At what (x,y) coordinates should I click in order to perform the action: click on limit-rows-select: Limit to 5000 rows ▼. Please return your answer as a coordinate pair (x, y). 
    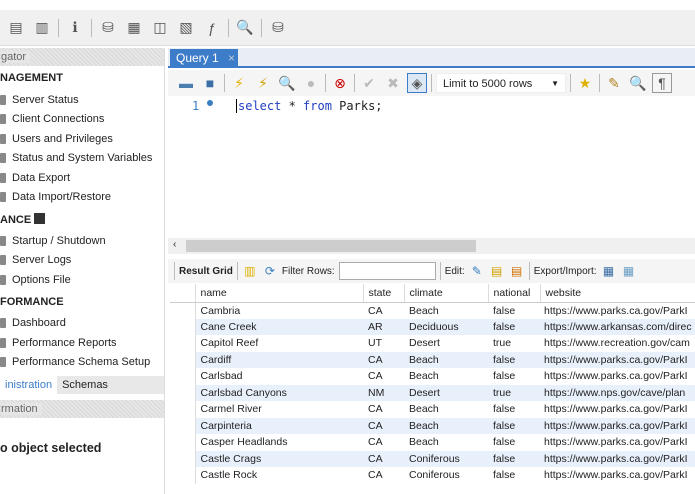
    Looking at the image, I should click on (501, 83).